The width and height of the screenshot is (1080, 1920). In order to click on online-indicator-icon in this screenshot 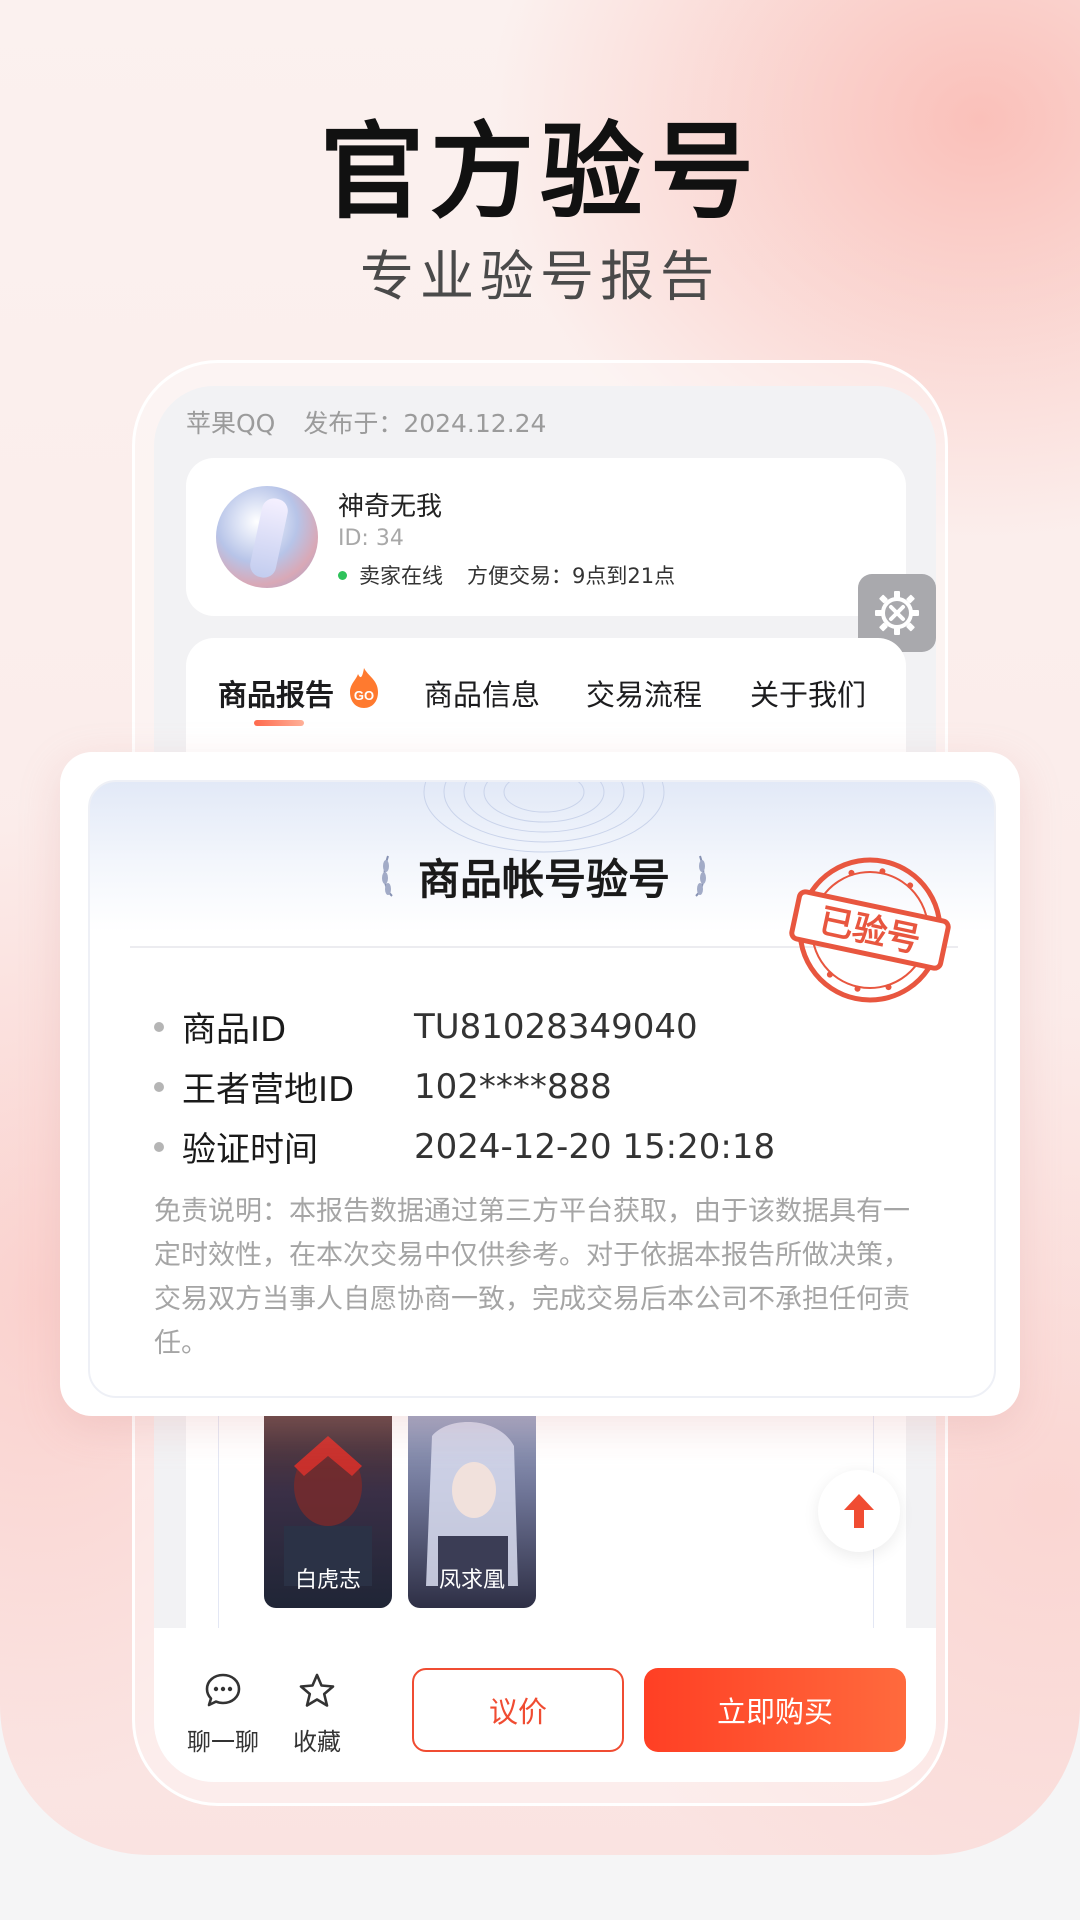, I will do `click(342, 575)`.